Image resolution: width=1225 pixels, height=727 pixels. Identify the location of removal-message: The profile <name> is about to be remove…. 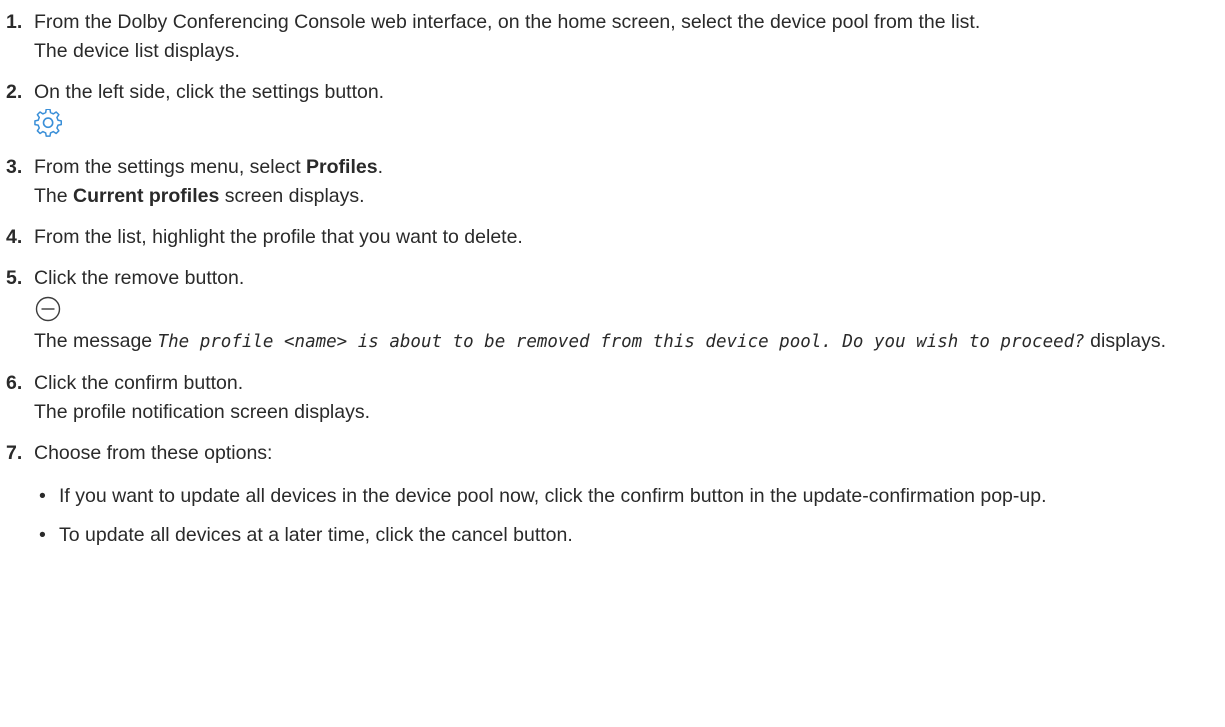
(621, 342).